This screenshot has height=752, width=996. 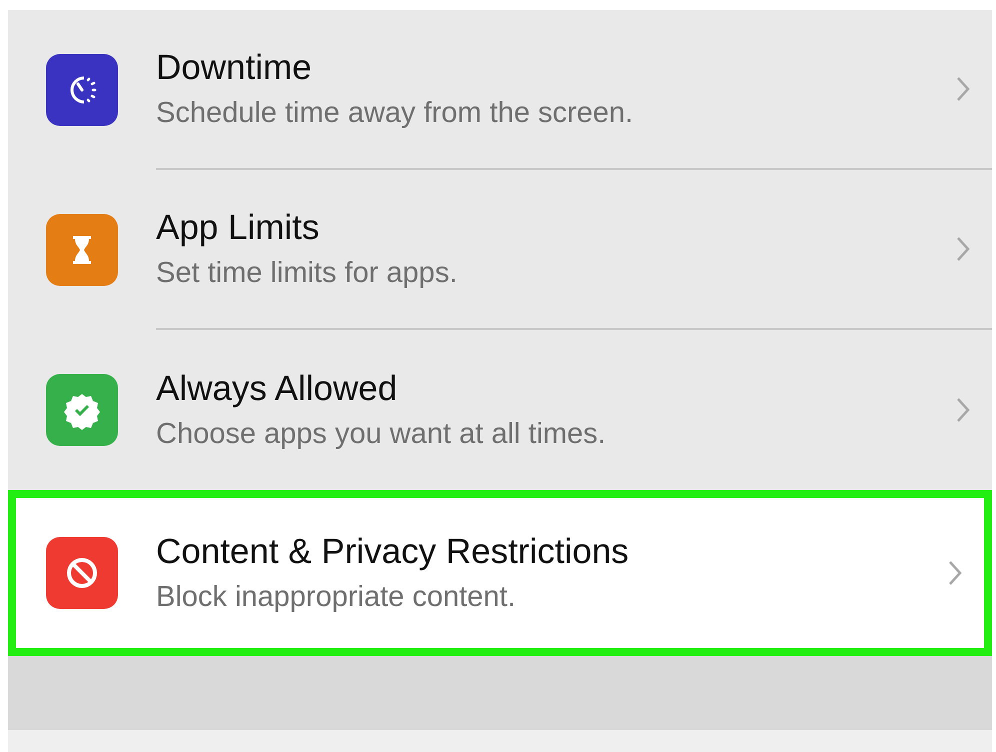 I want to click on row-title: Always Allowed, so click(x=277, y=388).